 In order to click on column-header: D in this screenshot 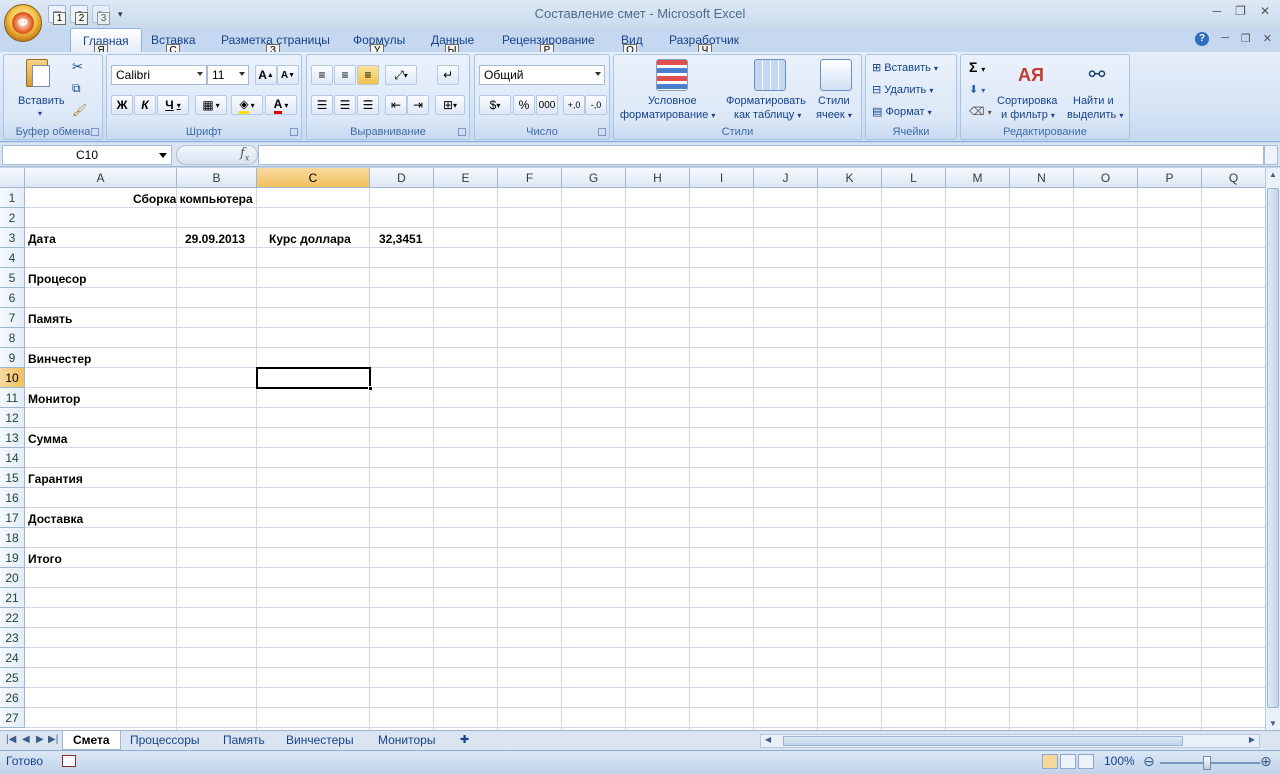, I will do `click(402, 178)`.